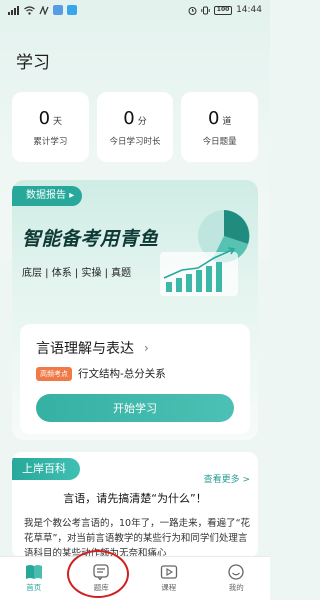  I want to click on video-icon, so click(168, 572).